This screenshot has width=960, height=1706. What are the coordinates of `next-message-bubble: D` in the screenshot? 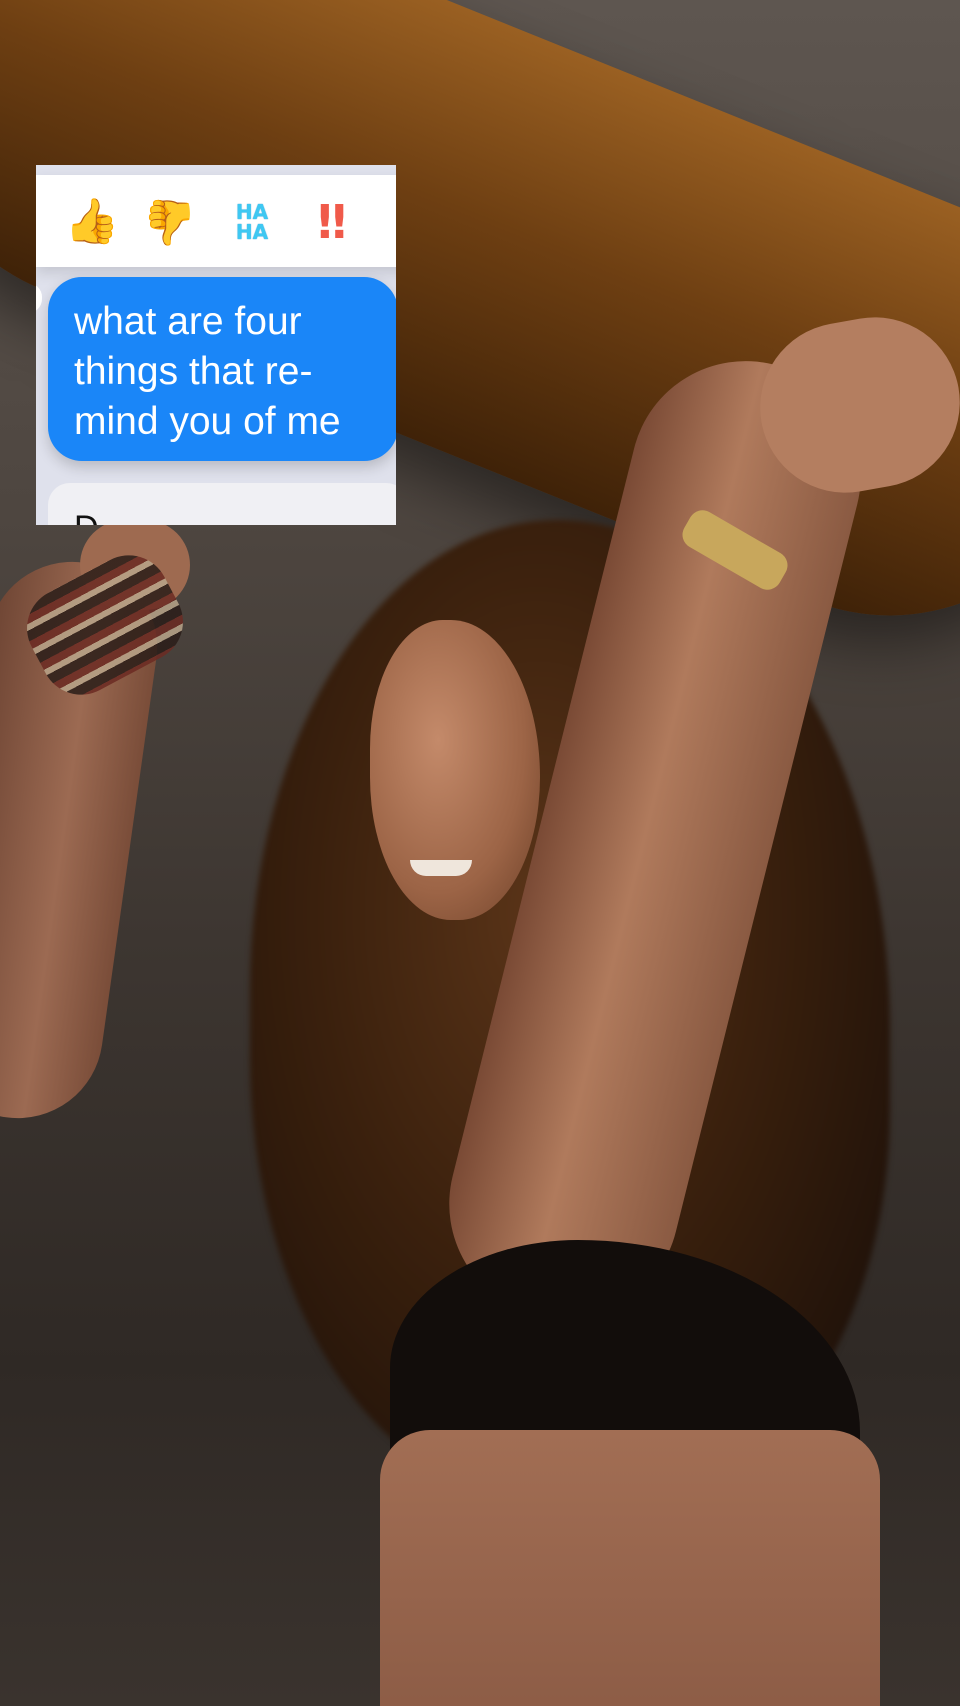 It's located at (222, 504).